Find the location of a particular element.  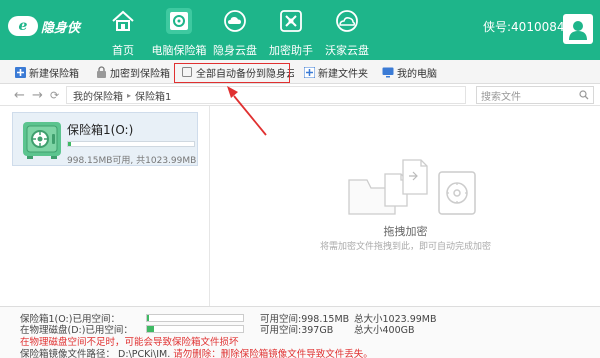

nav-wojia-cloud: 沃家云盘 is located at coordinates (347, 32).